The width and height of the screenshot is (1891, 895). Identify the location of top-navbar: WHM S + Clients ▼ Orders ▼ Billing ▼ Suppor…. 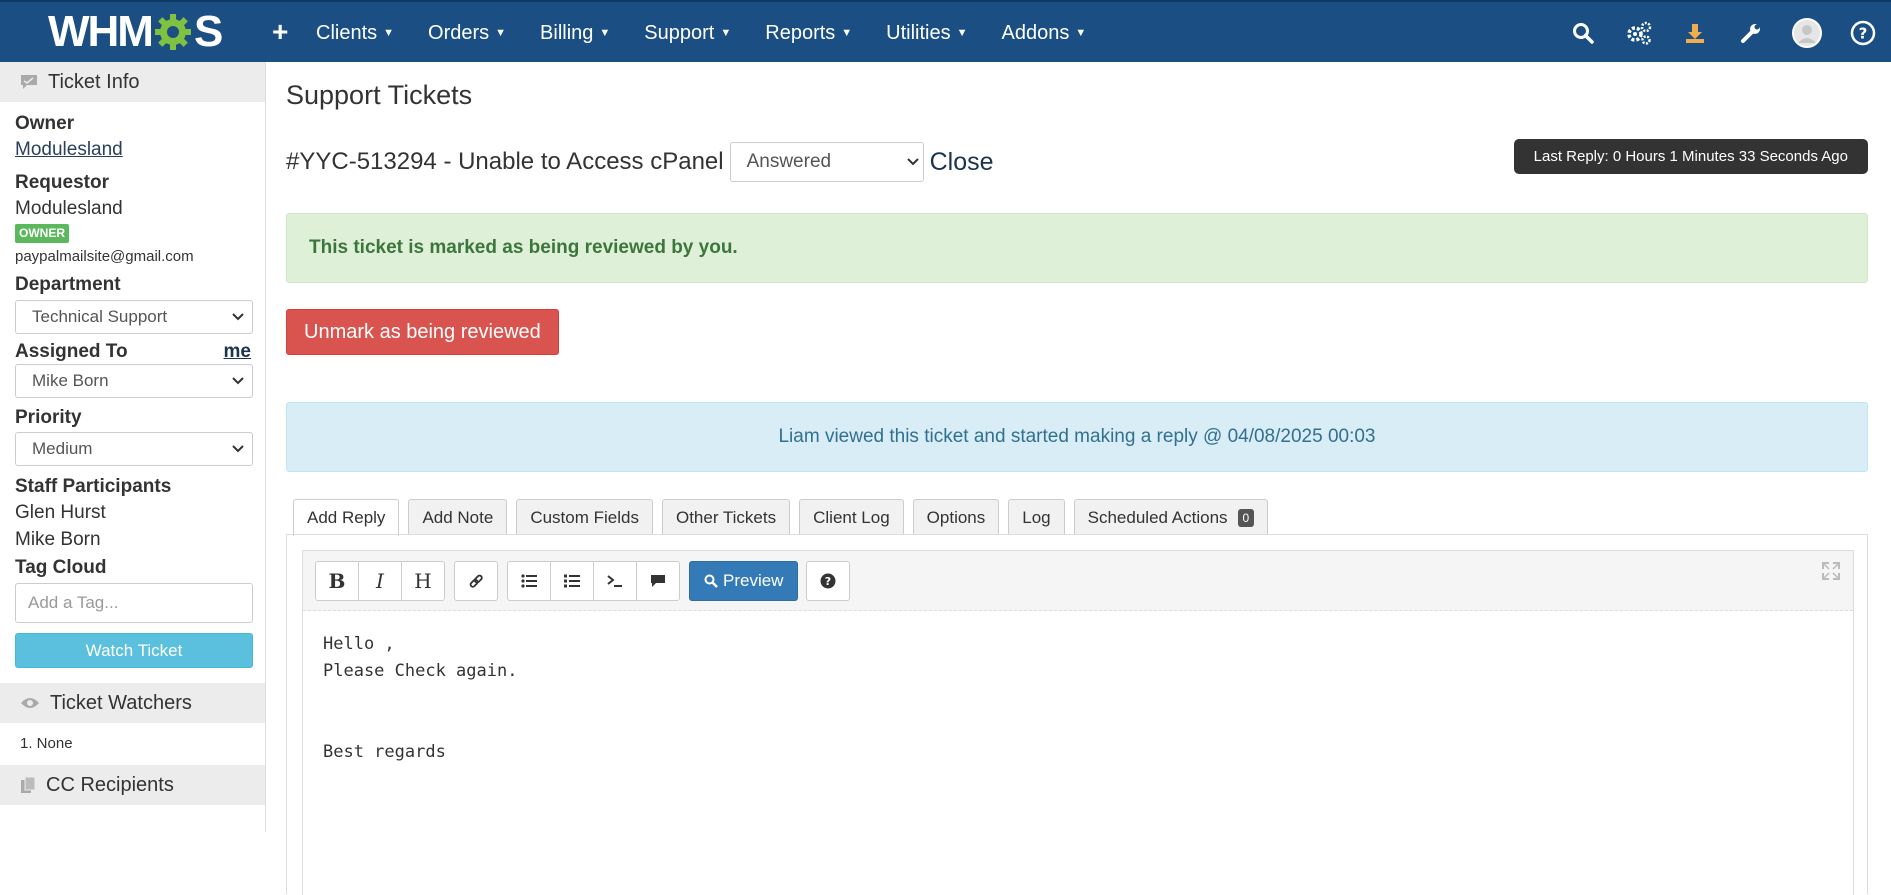
(945, 31).